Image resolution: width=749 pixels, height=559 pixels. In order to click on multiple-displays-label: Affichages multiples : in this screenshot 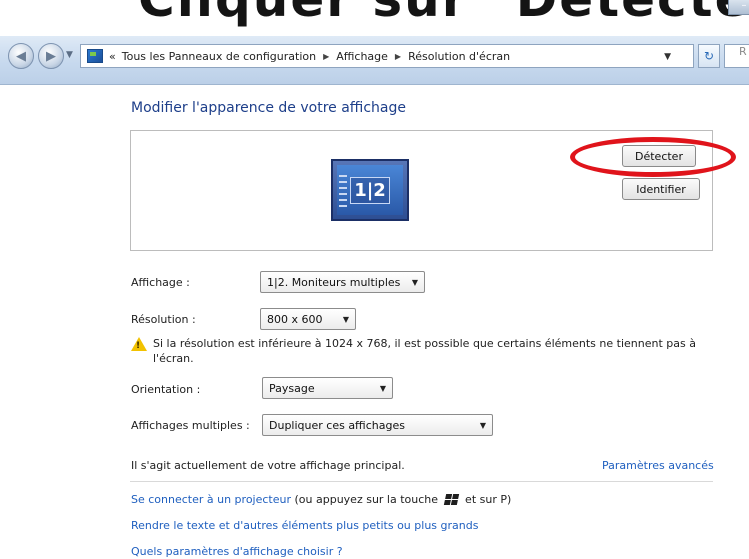, I will do `click(190, 425)`.